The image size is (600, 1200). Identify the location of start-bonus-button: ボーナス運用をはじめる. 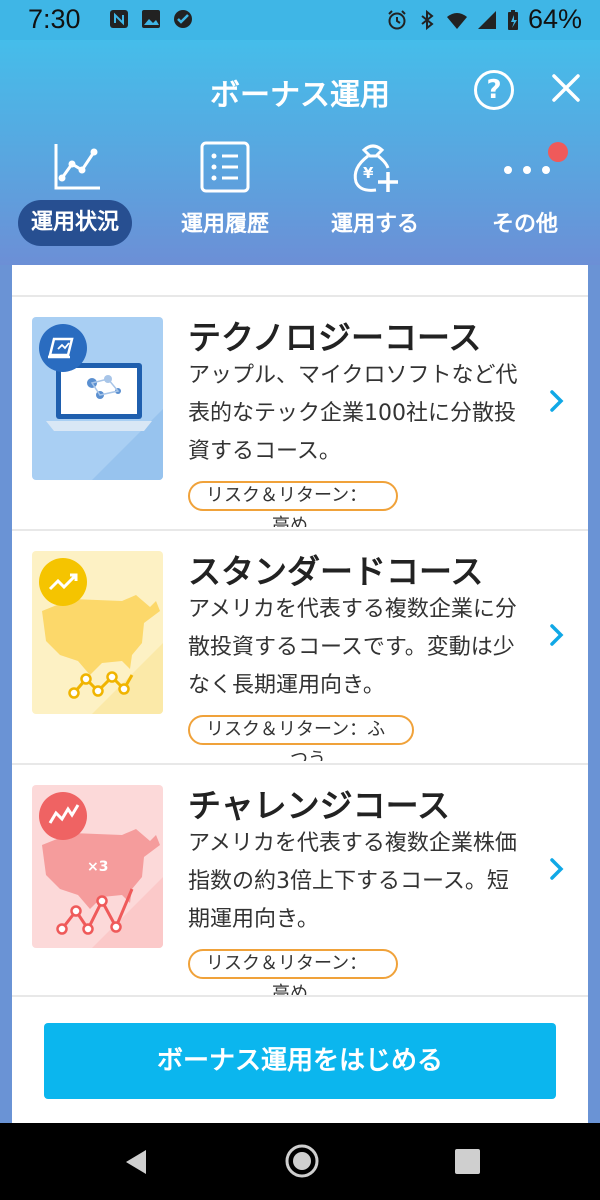
(300, 1061).